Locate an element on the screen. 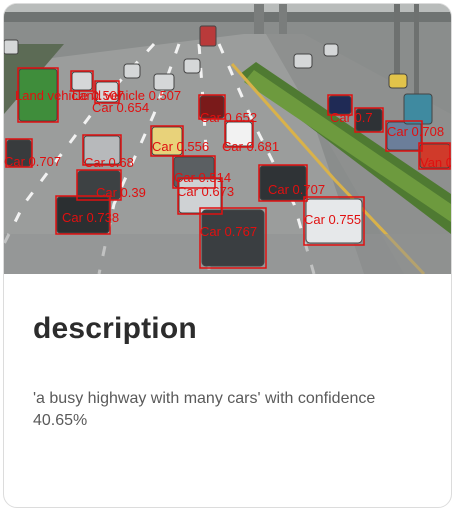  detection-label: Car 0.755 is located at coordinates (332, 219).